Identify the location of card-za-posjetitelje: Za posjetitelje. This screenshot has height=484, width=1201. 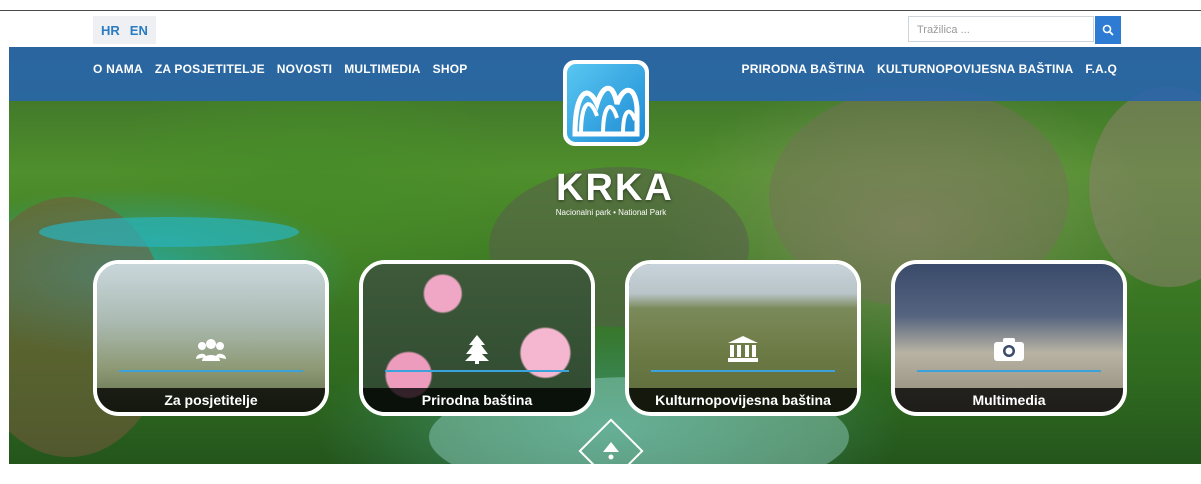
(211, 338).